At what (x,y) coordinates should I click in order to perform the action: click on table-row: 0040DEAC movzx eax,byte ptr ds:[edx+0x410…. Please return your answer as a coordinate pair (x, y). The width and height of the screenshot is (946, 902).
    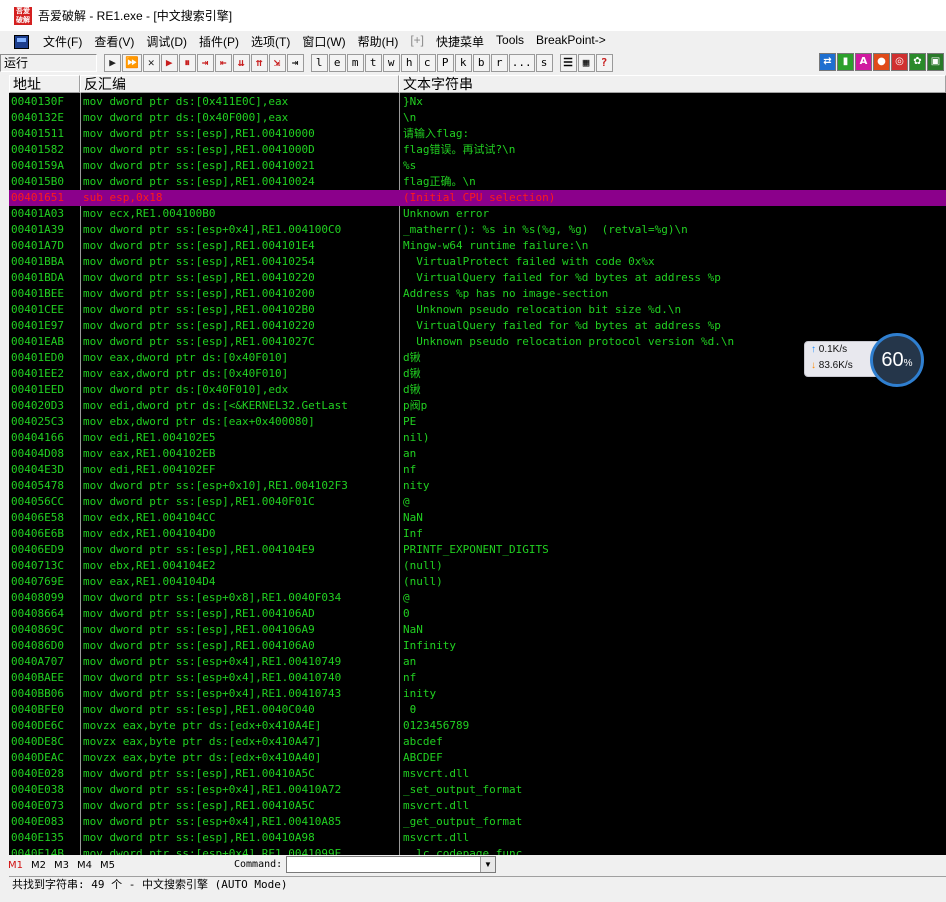
    Looking at the image, I should click on (477, 758).